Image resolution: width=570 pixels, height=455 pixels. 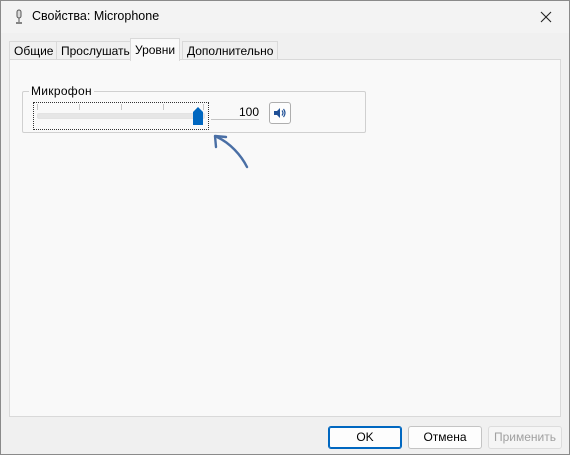 What do you see at coordinates (230, 50) in the screenshot?
I see `tab-advanced: Дополнительно` at bounding box center [230, 50].